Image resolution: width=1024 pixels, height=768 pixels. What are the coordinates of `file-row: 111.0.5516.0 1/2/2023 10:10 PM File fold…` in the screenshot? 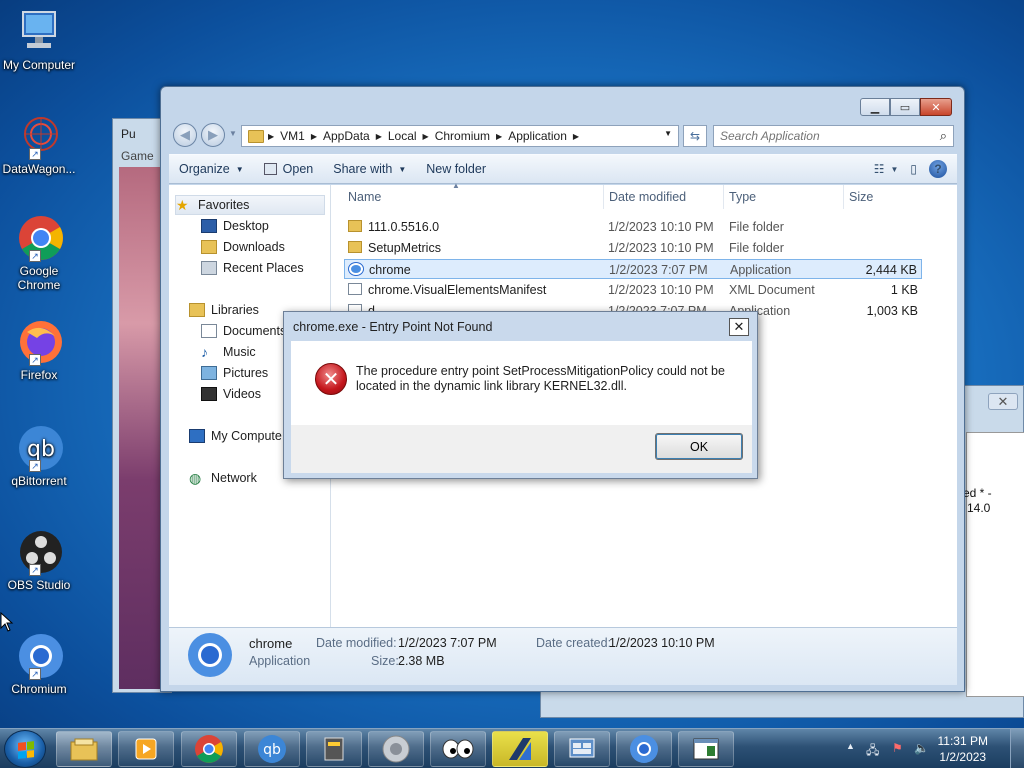 It's located at (633, 227).